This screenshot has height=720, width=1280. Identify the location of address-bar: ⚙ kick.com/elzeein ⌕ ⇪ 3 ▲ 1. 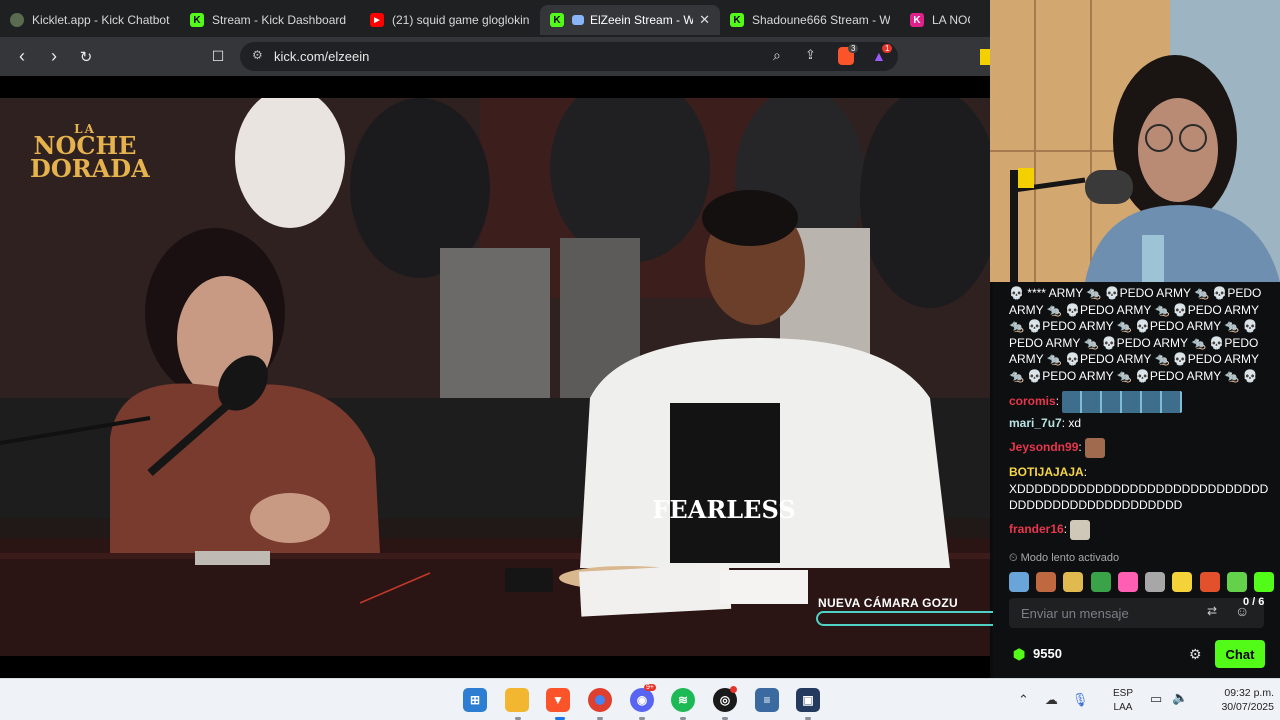
(569, 56).